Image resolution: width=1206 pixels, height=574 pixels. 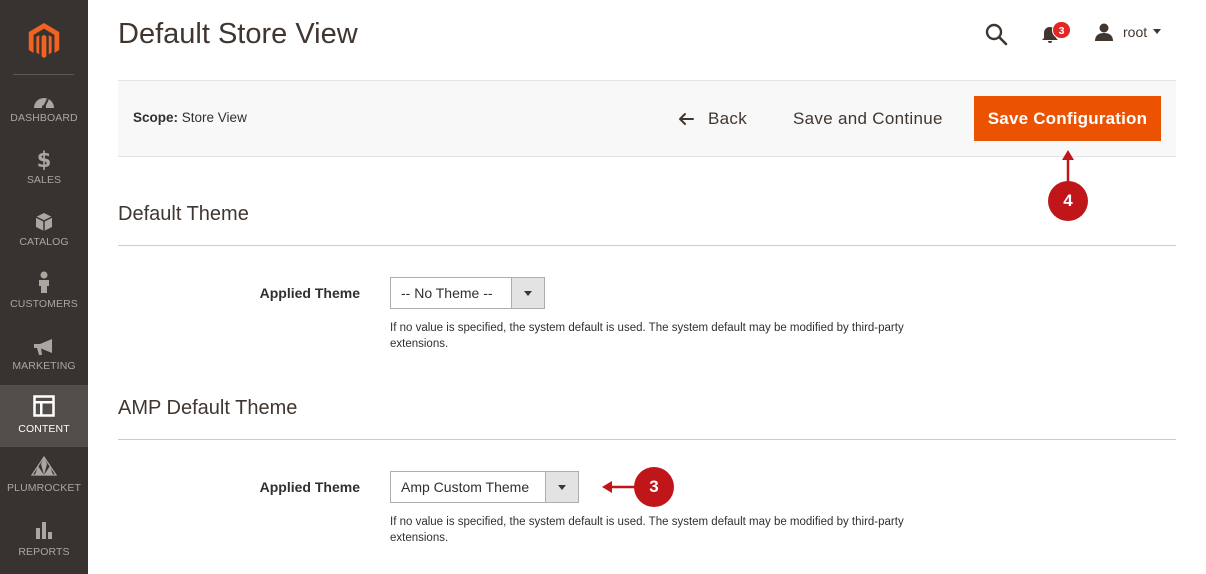 I want to click on back-button: Back, so click(x=712, y=119).